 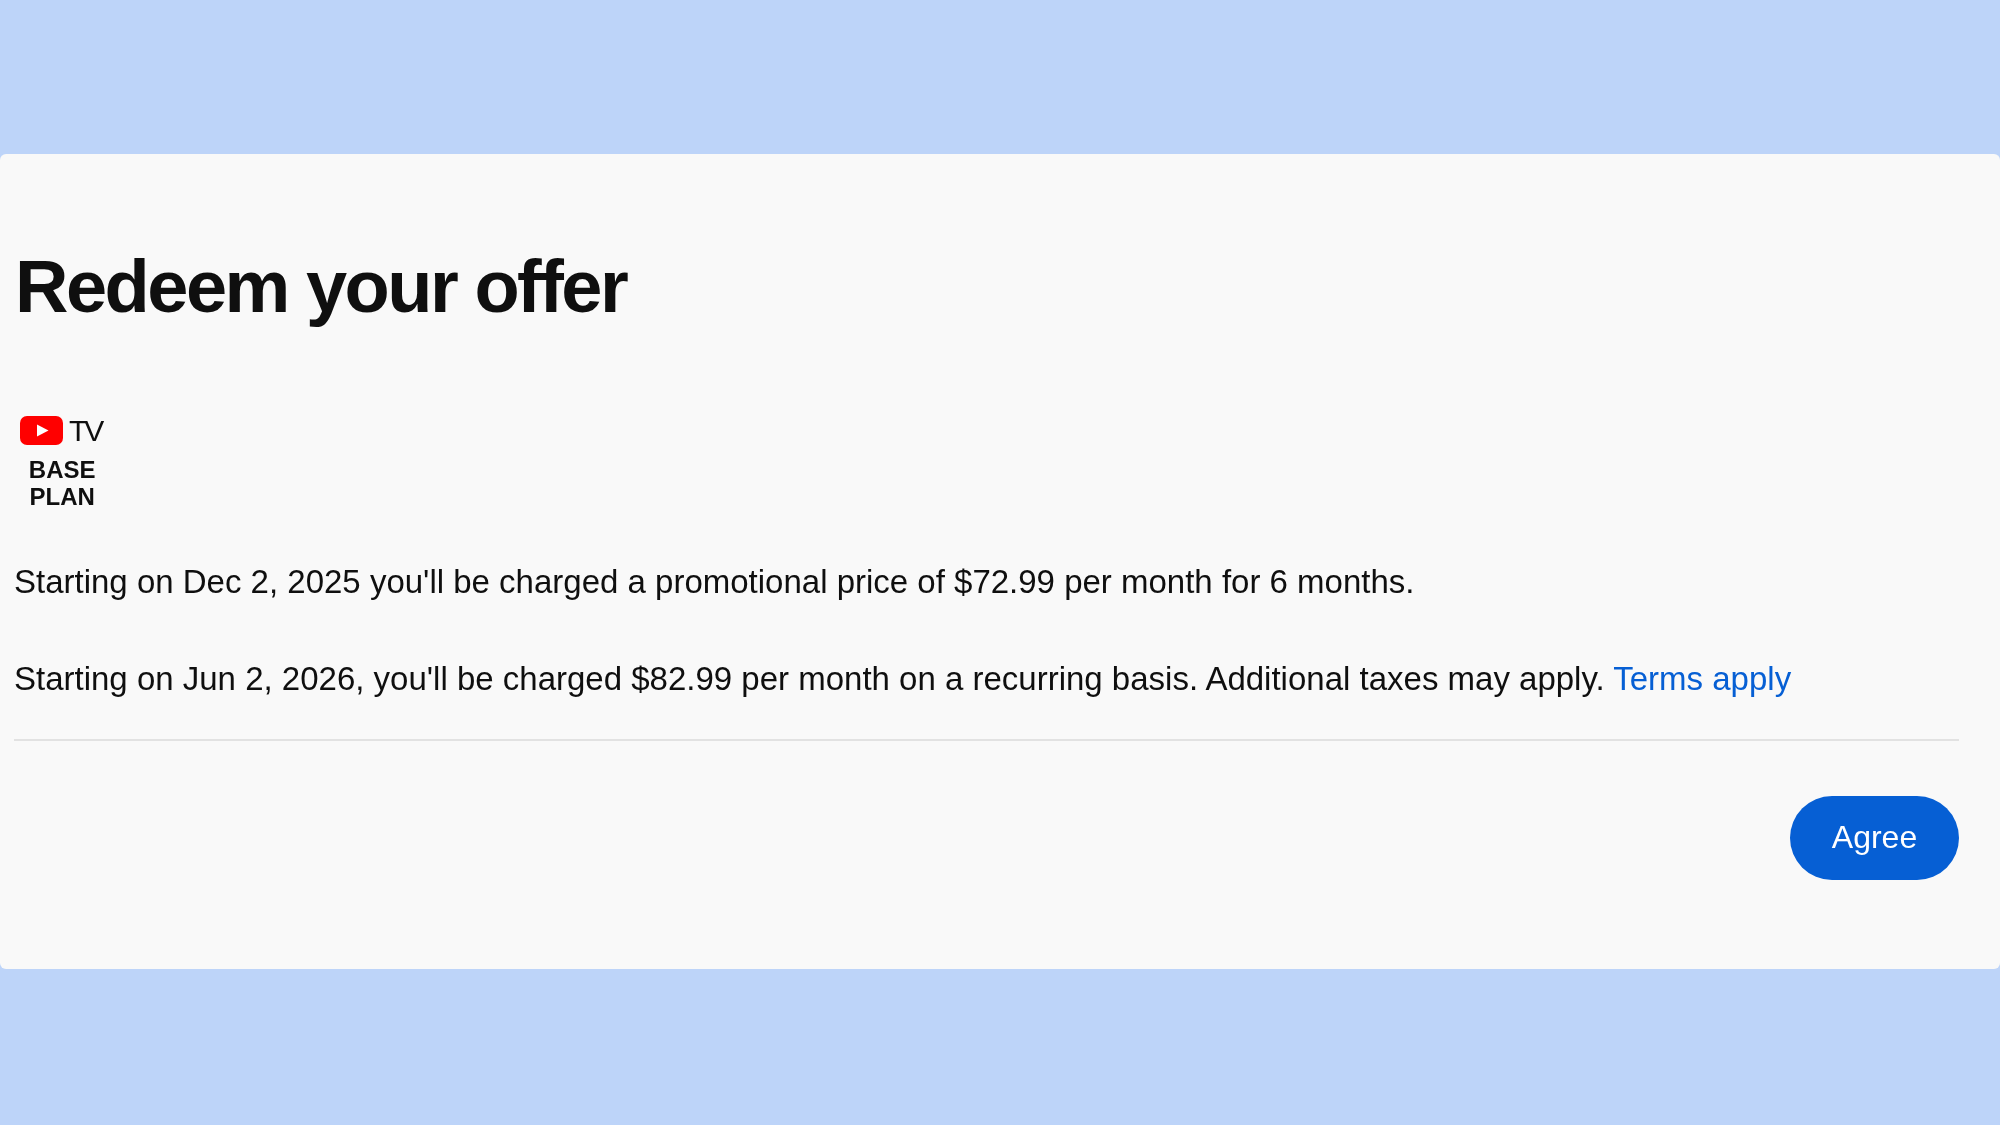 What do you see at coordinates (1874, 837) in the screenshot?
I see `agree-button: Agree` at bounding box center [1874, 837].